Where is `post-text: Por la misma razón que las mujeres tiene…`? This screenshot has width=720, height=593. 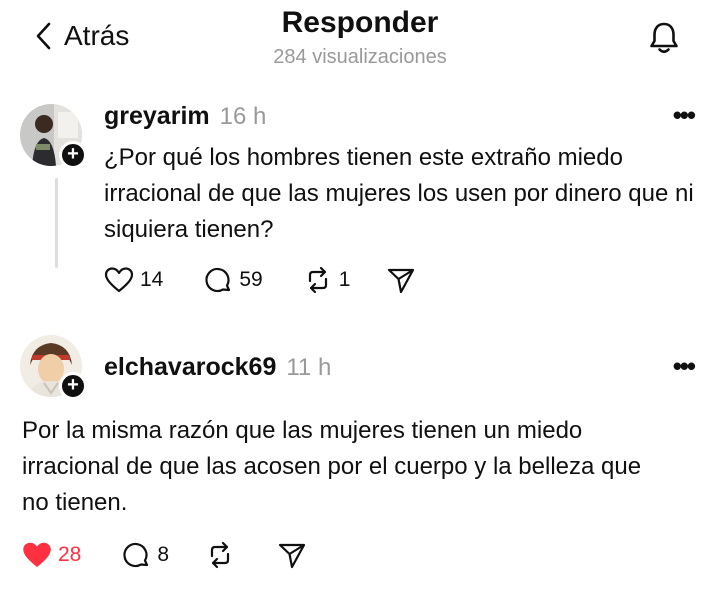 post-text: Por la misma razón que las mujeres tiene… is located at coordinates (332, 466).